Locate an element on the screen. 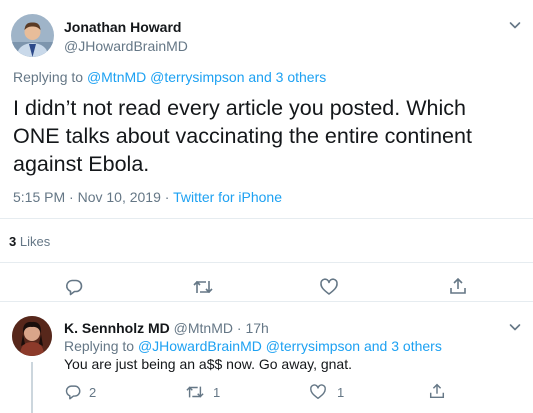  replying-and: and is located at coordinates (260, 77).